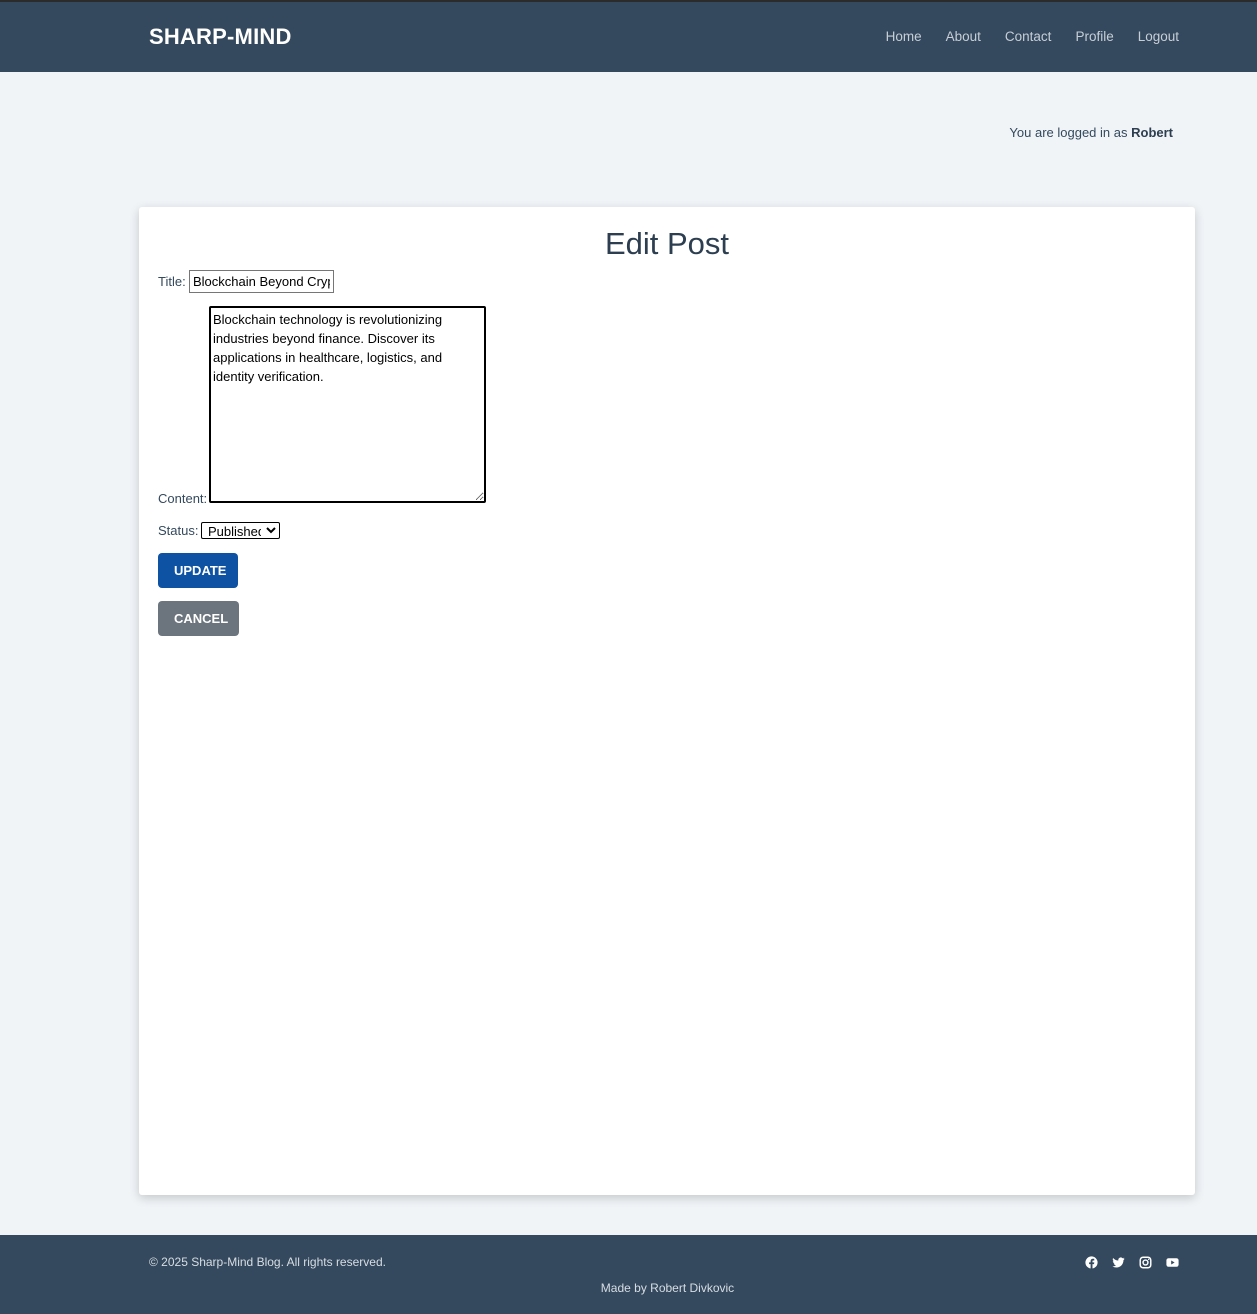 The height and width of the screenshot is (1314, 1257). I want to click on nav-about-link: About, so click(963, 36).